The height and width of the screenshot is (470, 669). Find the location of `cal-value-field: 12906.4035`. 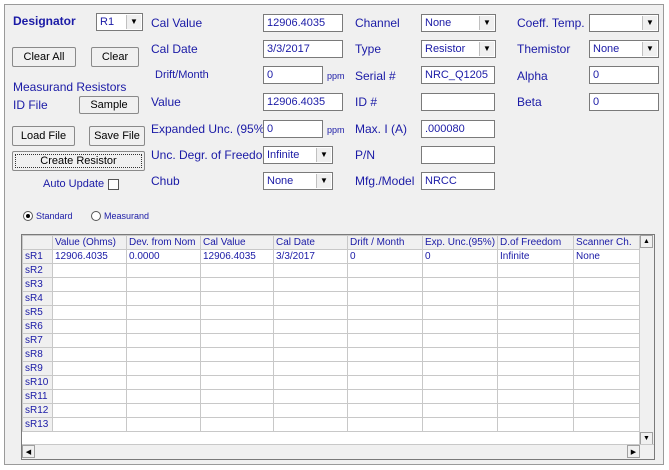

cal-value-field: 12906.4035 is located at coordinates (303, 23).